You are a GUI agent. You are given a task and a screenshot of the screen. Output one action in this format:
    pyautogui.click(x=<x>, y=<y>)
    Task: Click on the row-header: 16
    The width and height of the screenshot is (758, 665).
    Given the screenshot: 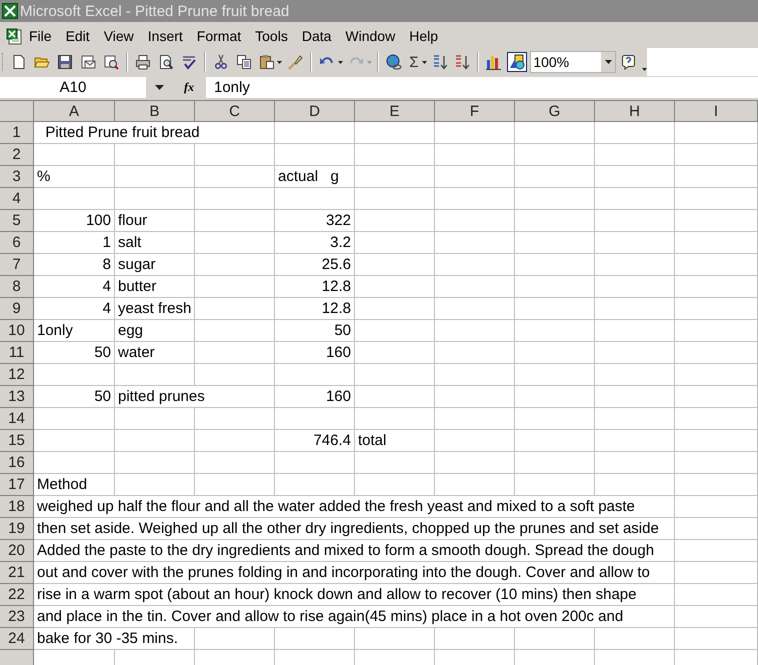 What is the action you would take?
    pyautogui.click(x=17, y=463)
    